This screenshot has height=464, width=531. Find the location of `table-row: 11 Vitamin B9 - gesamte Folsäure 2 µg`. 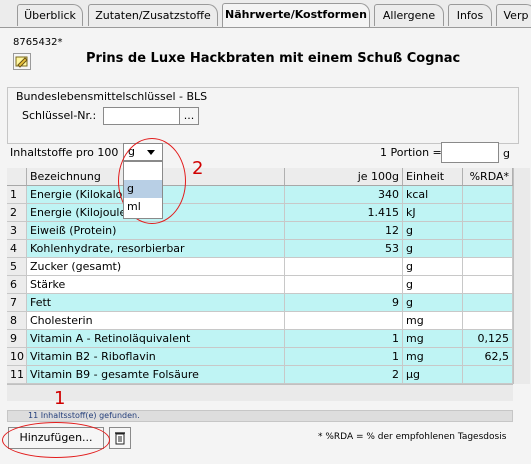

table-row: 11 Vitamin B9 - gesamte Folsäure 2 µg is located at coordinates (260, 375).